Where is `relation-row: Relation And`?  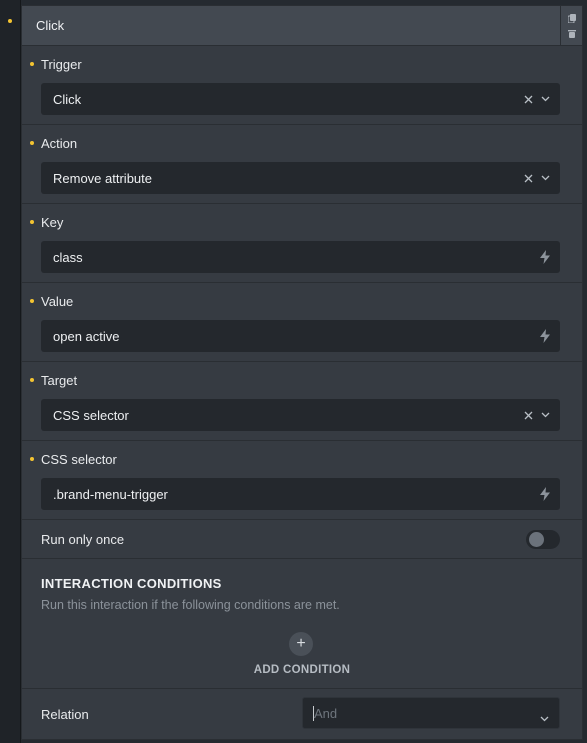
relation-row: Relation And is located at coordinates (302, 714).